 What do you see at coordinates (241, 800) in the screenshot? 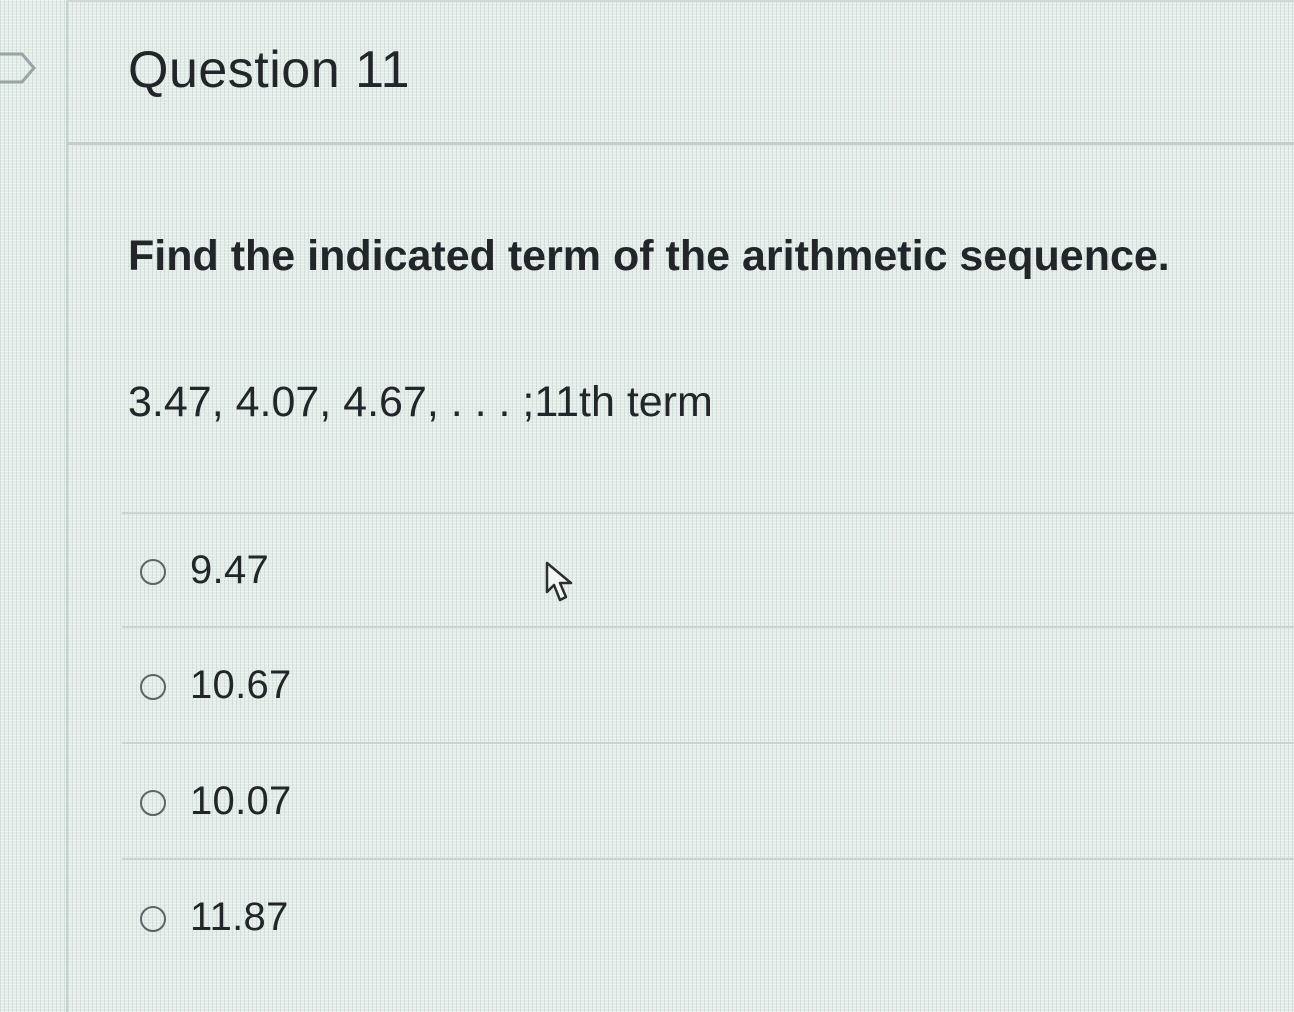
I see `answer-label: 10.07` at bounding box center [241, 800].